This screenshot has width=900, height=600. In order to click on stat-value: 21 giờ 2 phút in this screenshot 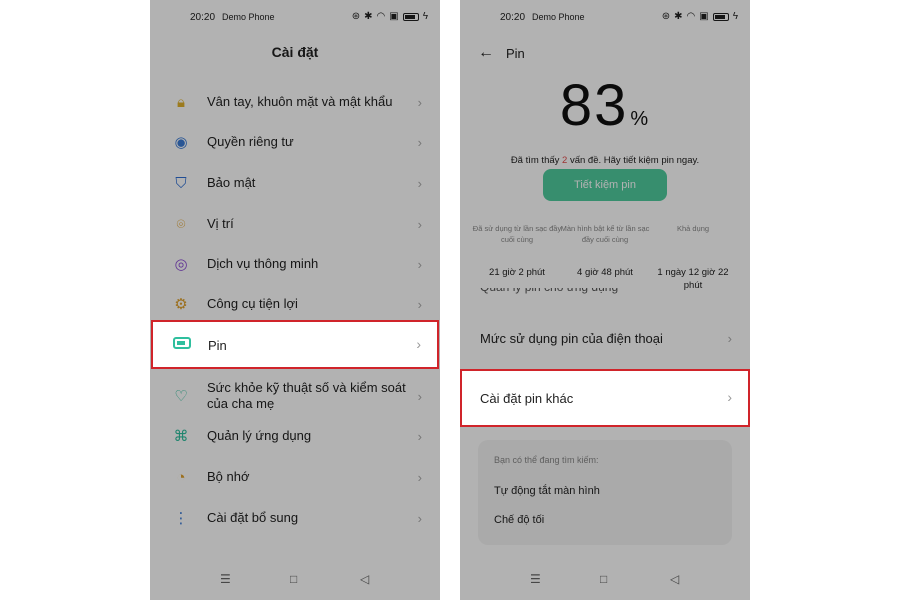, I will do `click(517, 272)`.